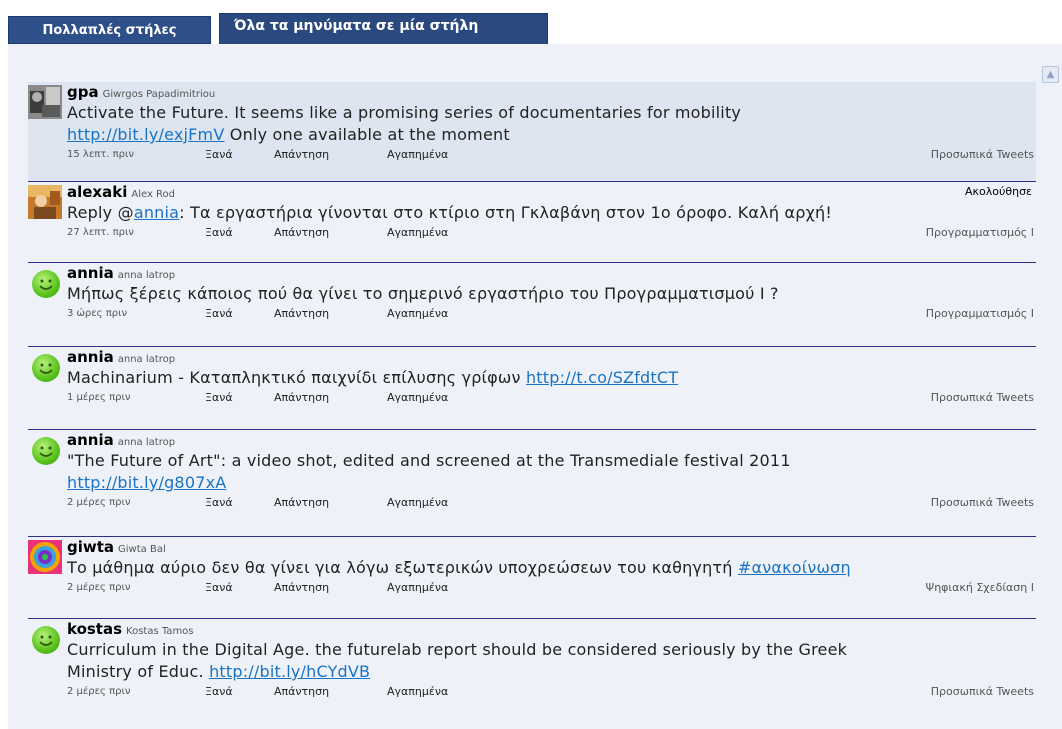  What do you see at coordinates (160, 631) in the screenshot?
I see `full-name: Kostas Tamos` at bounding box center [160, 631].